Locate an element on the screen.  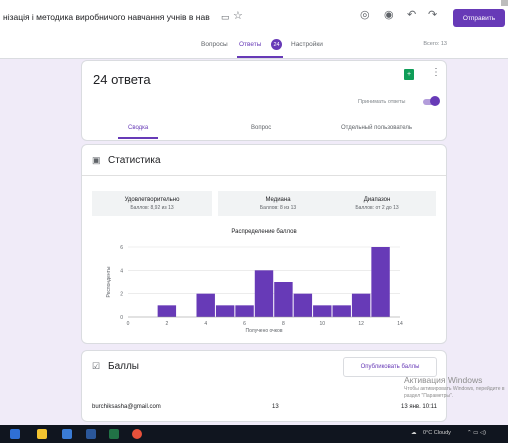
scores-title: Баллы is located at coordinates (123, 366).